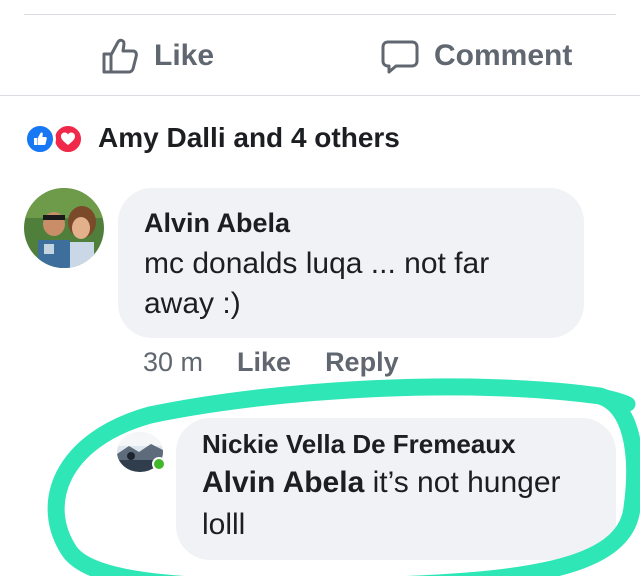 The height and width of the screenshot is (576, 640). What do you see at coordinates (317, 283) in the screenshot?
I see `comment-text: mc donalds luqa ... not far away :)` at bounding box center [317, 283].